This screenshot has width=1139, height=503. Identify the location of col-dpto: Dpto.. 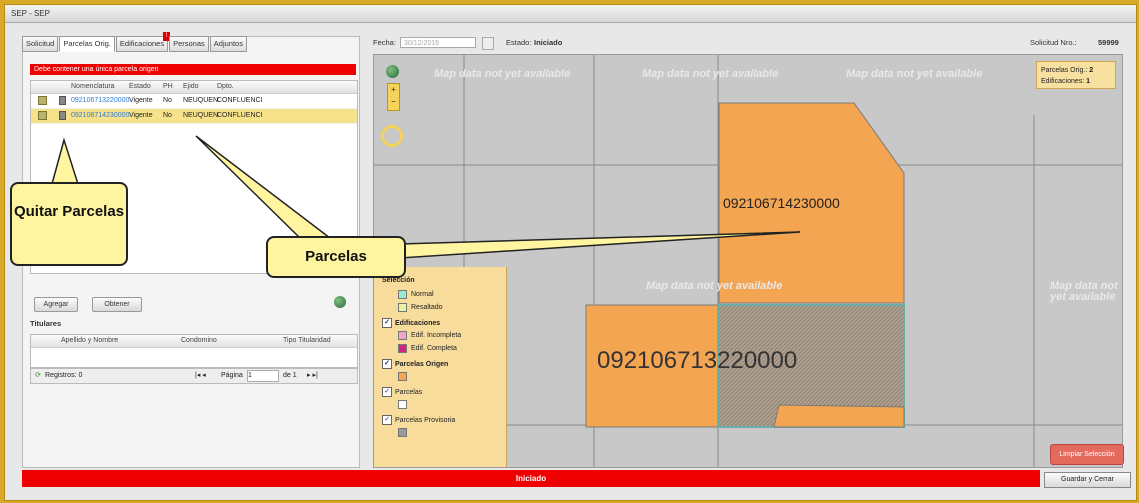
(237, 87).